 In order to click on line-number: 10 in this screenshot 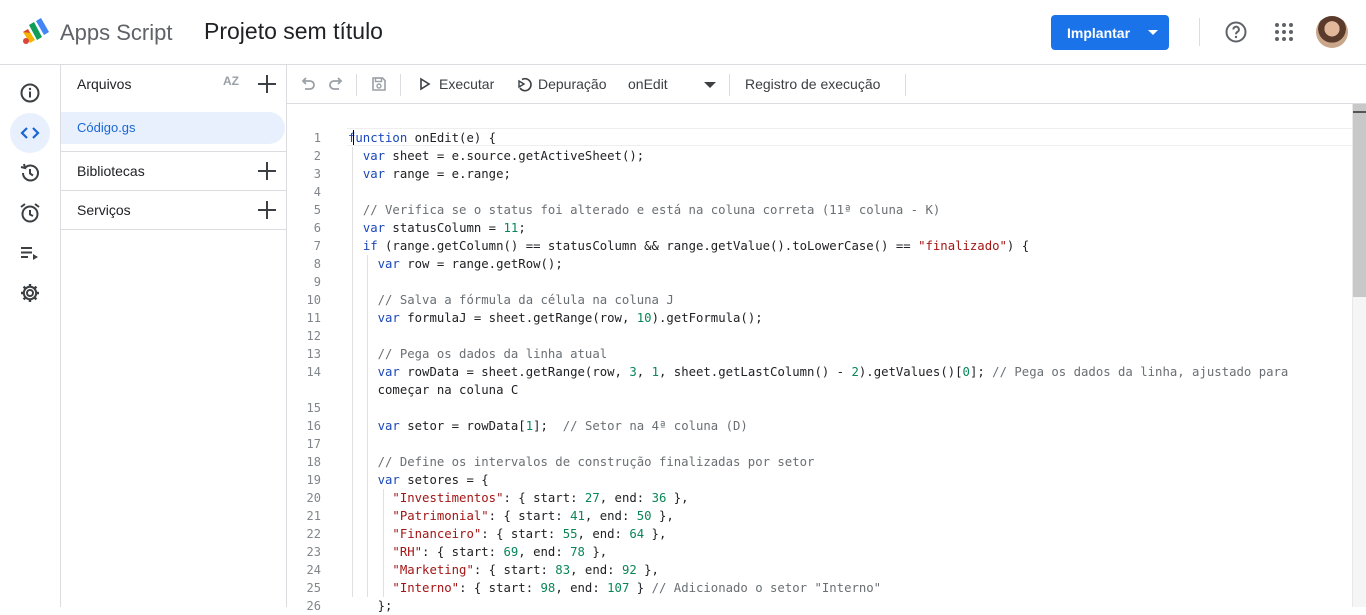, I will do `click(313, 300)`.